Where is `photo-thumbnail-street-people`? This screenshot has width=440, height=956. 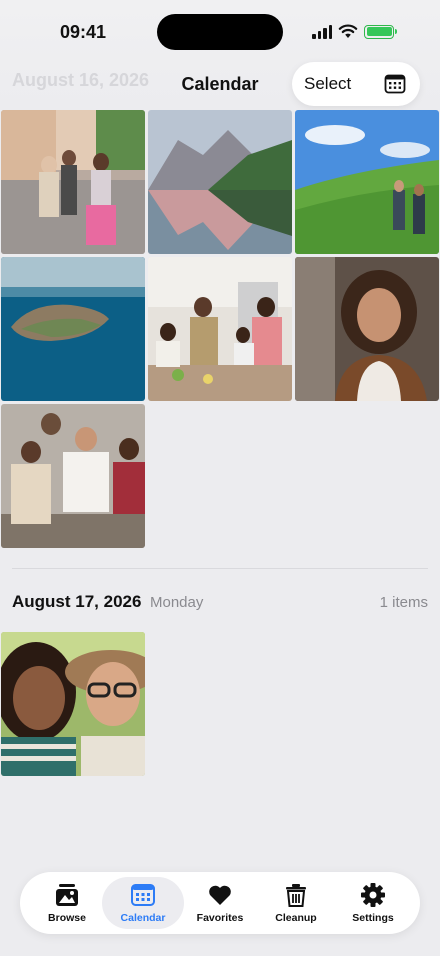 photo-thumbnail-street-people is located at coordinates (73, 182).